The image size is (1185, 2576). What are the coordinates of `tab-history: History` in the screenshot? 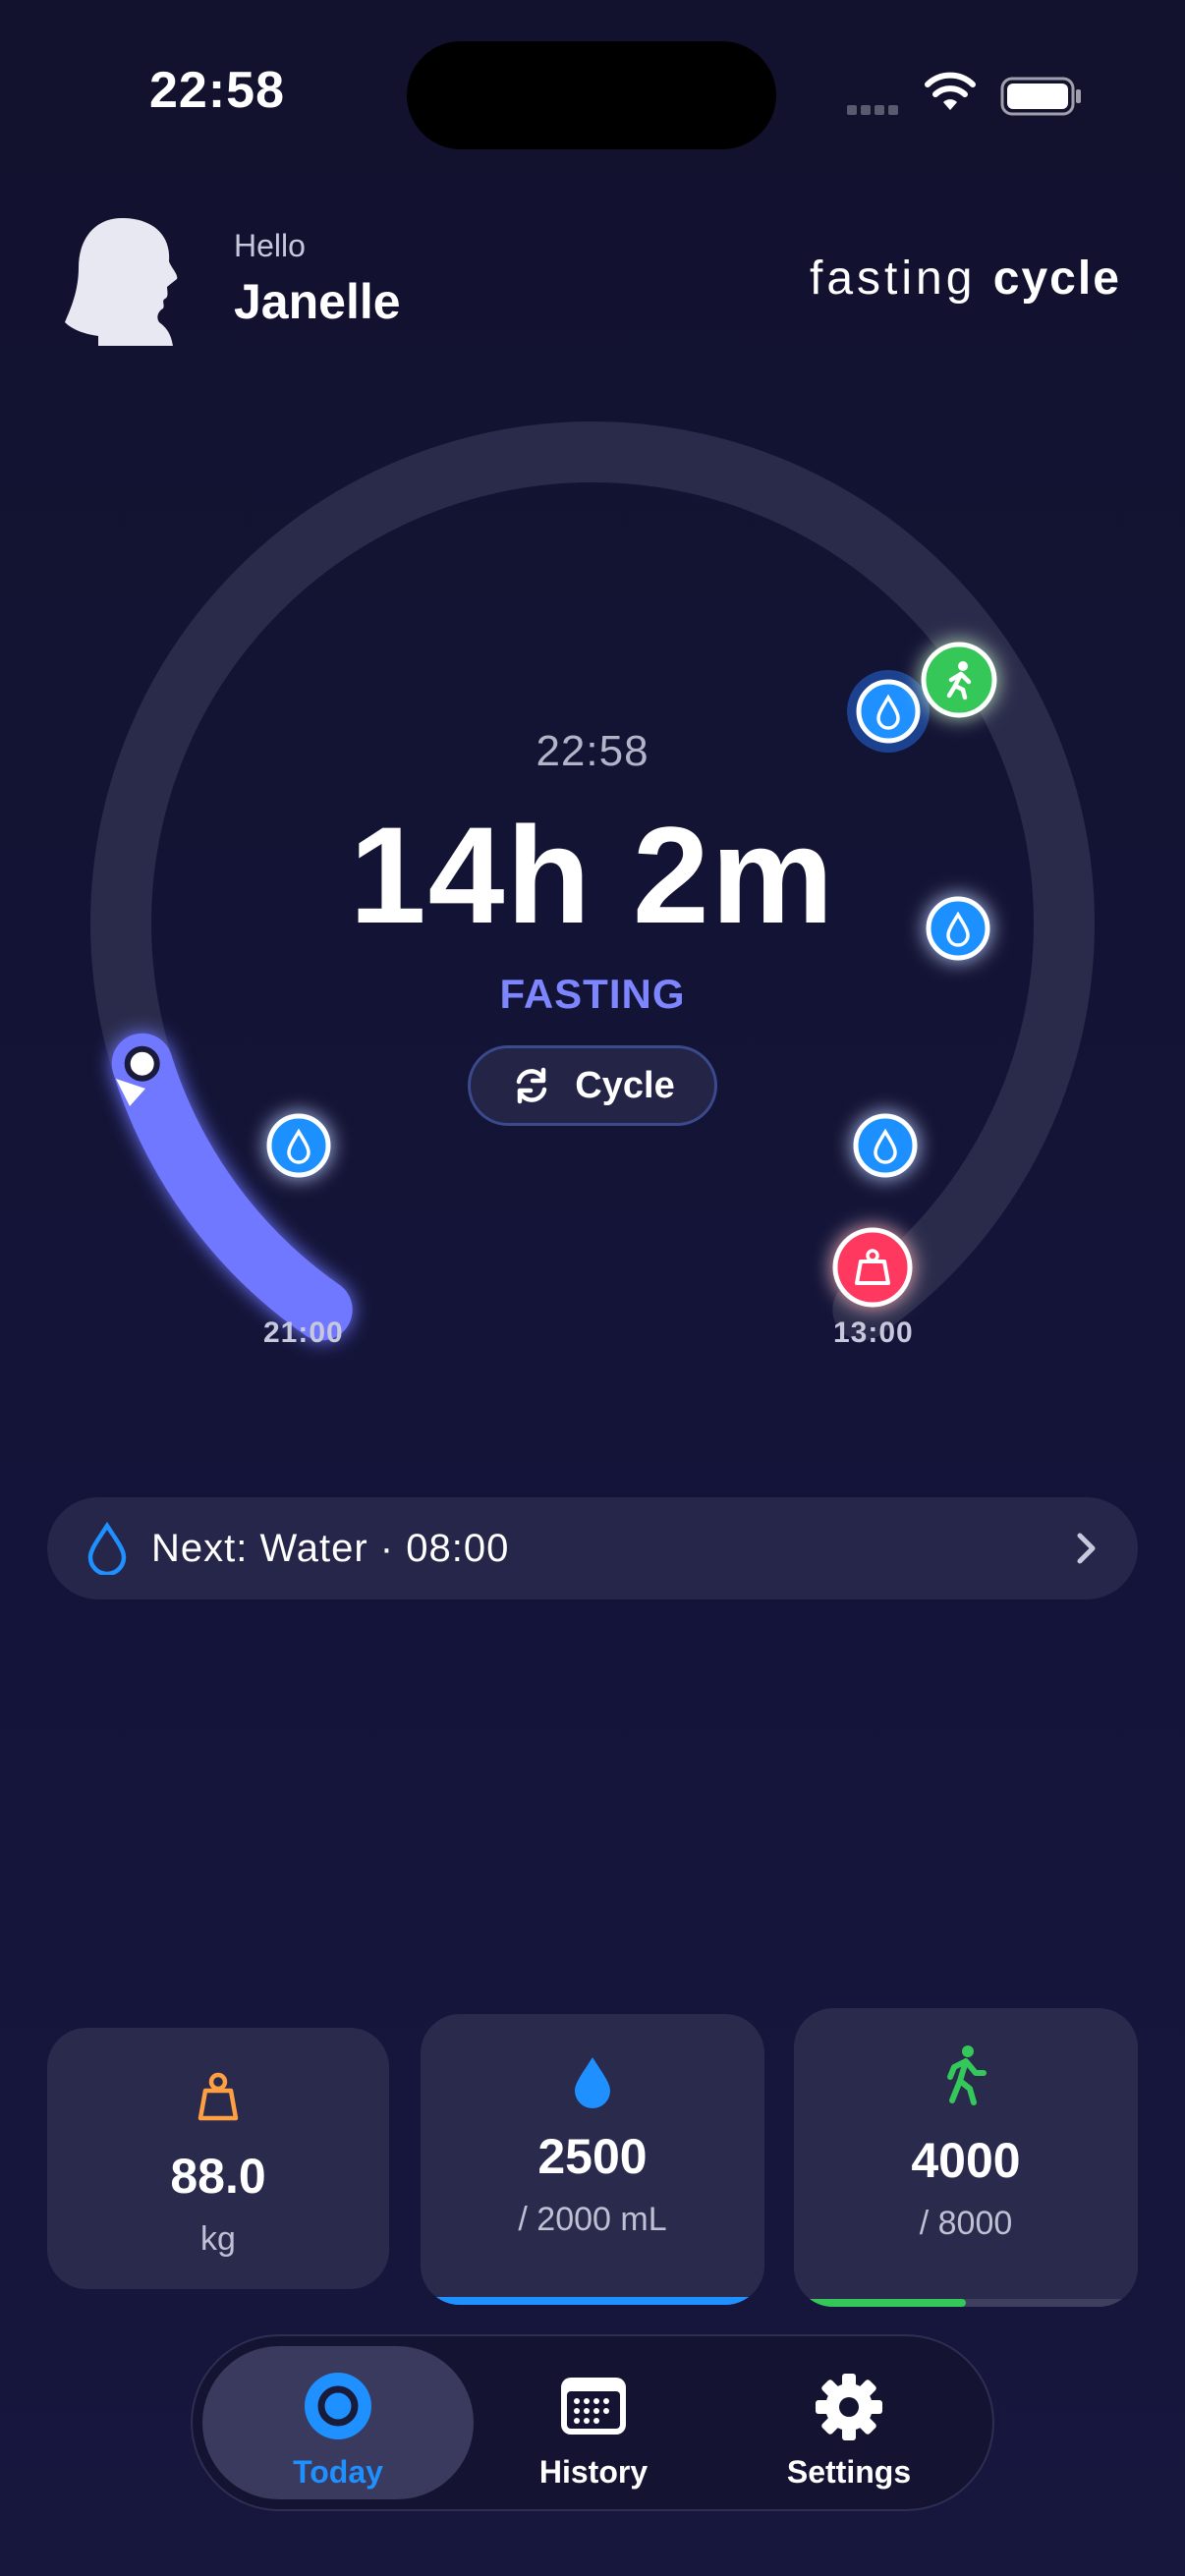 It's located at (594, 2422).